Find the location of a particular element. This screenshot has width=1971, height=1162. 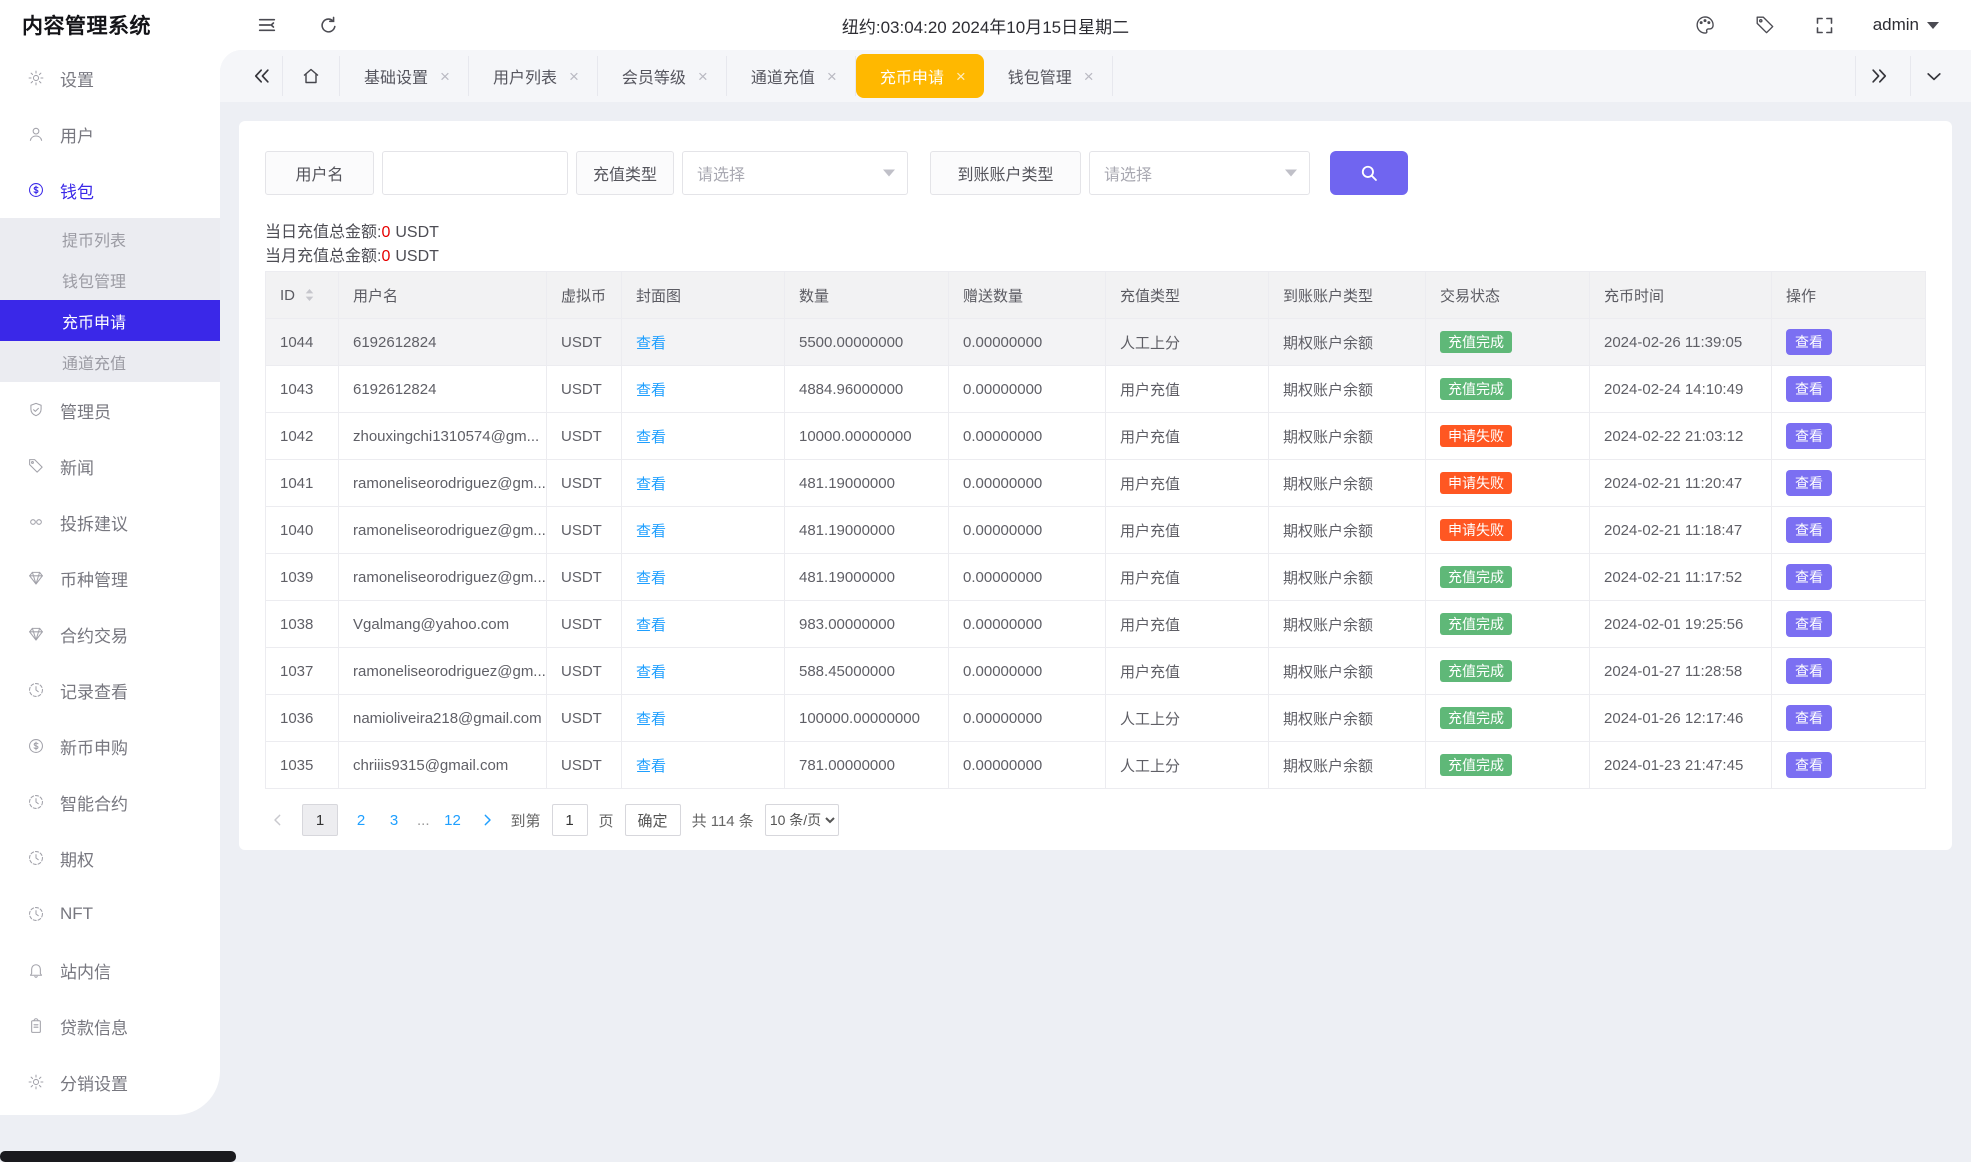

tab-member-level: 会员等级 × is located at coordinates (662, 76).